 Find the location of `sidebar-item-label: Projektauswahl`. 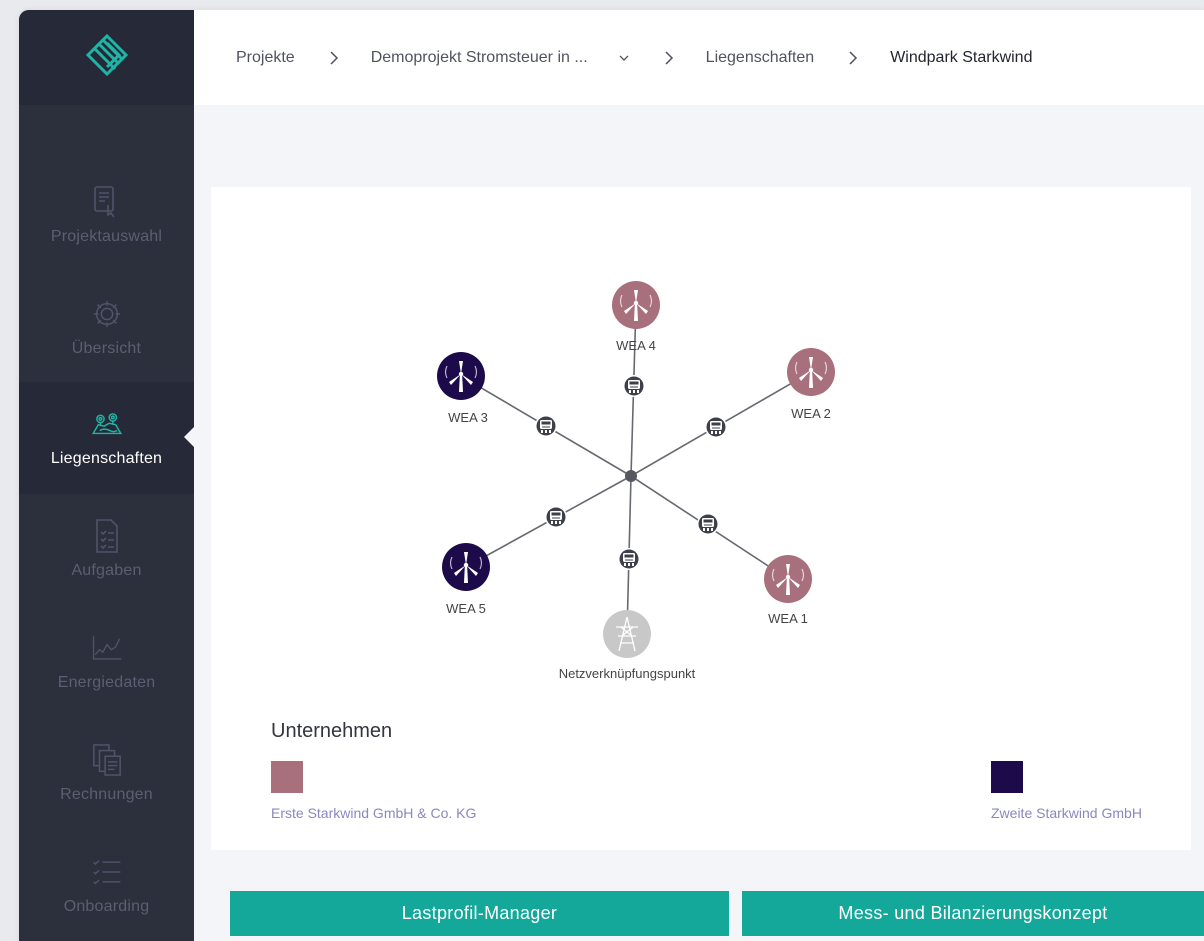

sidebar-item-label: Projektauswahl is located at coordinates (106, 236).